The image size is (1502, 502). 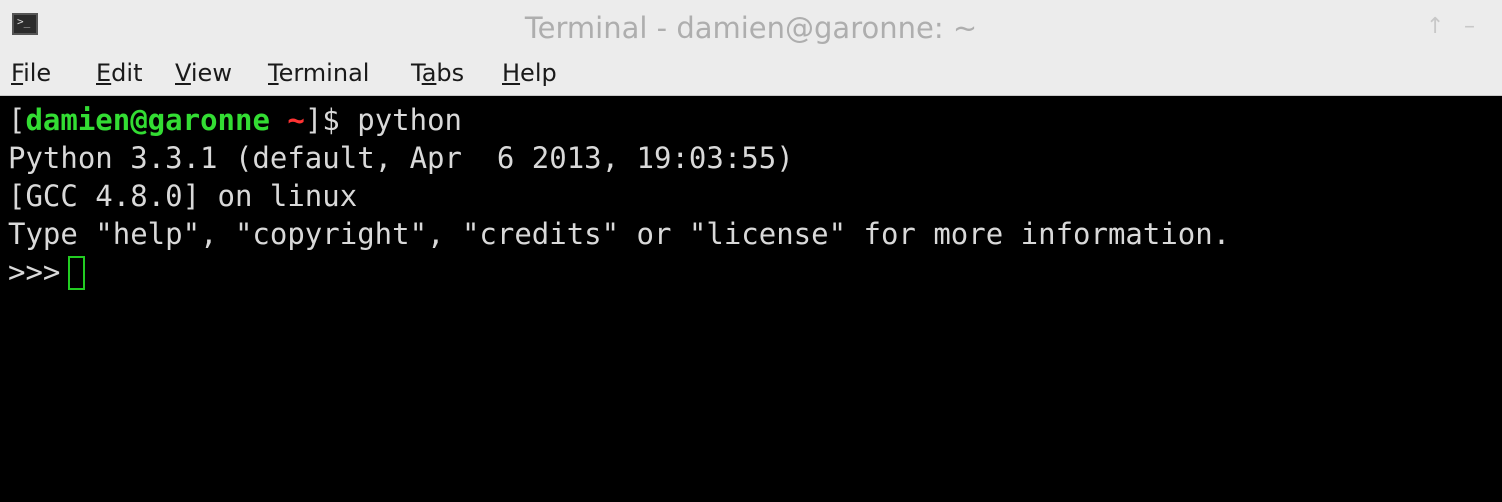 I want to click on menu-view-label: iew, so click(x=211, y=73).